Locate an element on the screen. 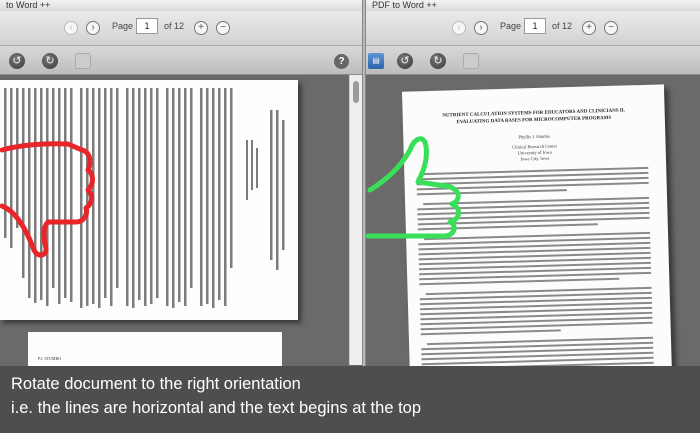 The width and height of the screenshot is (700, 433). scrollbar-thumb is located at coordinates (356, 92).